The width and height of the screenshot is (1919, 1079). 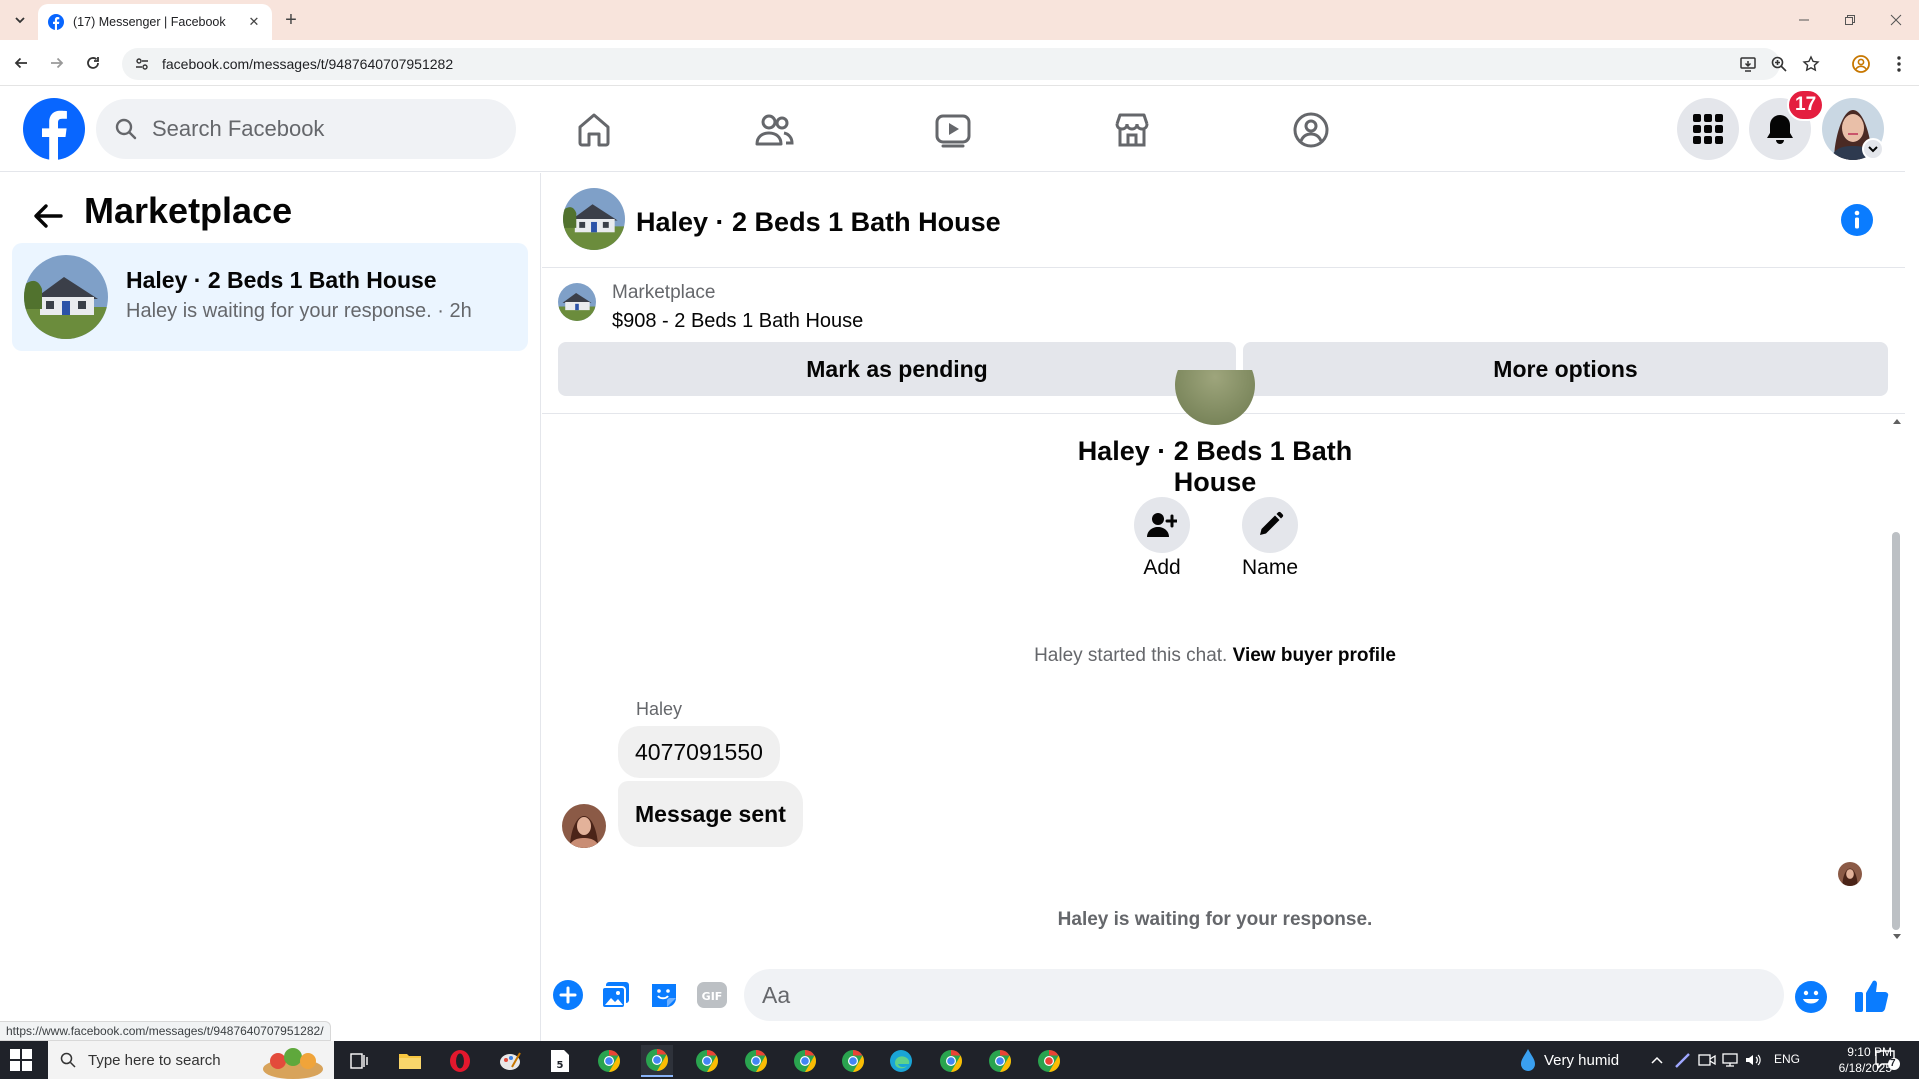 What do you see at coordinates (1212, 995) in the screenshot?
I see `message-input` at bounding box center [1212, 995].